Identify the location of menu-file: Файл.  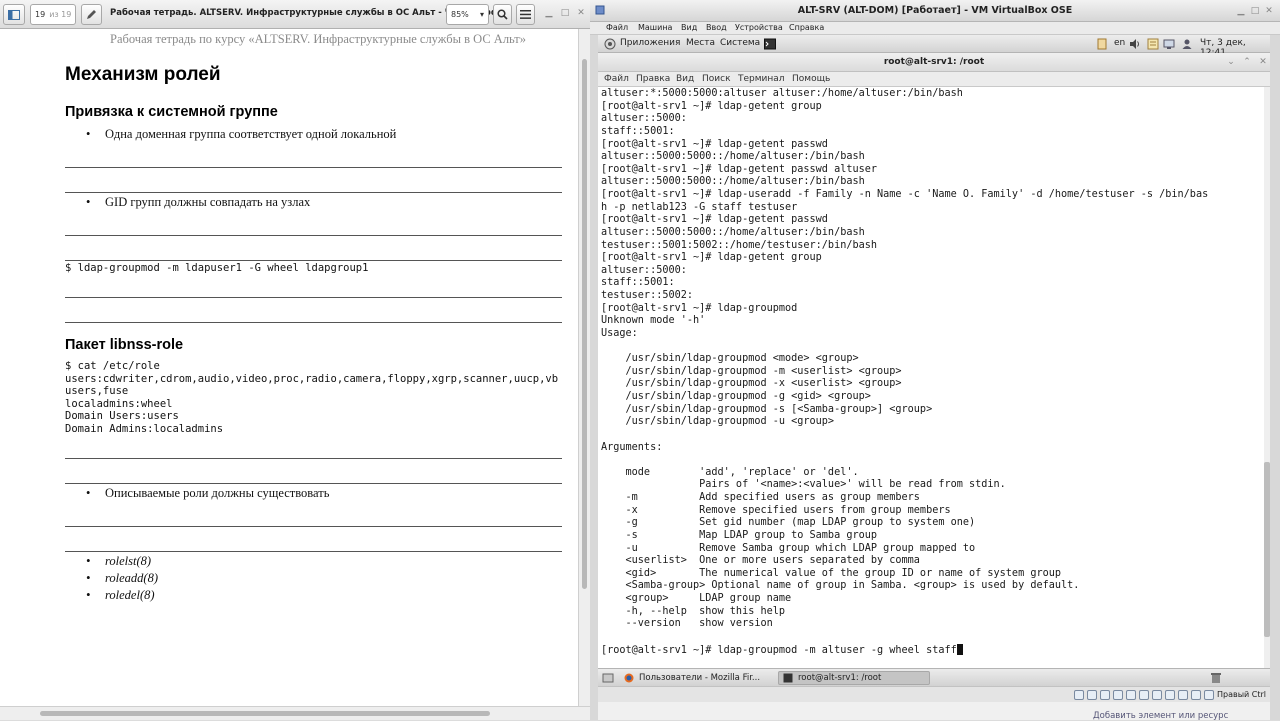
(617, 27).